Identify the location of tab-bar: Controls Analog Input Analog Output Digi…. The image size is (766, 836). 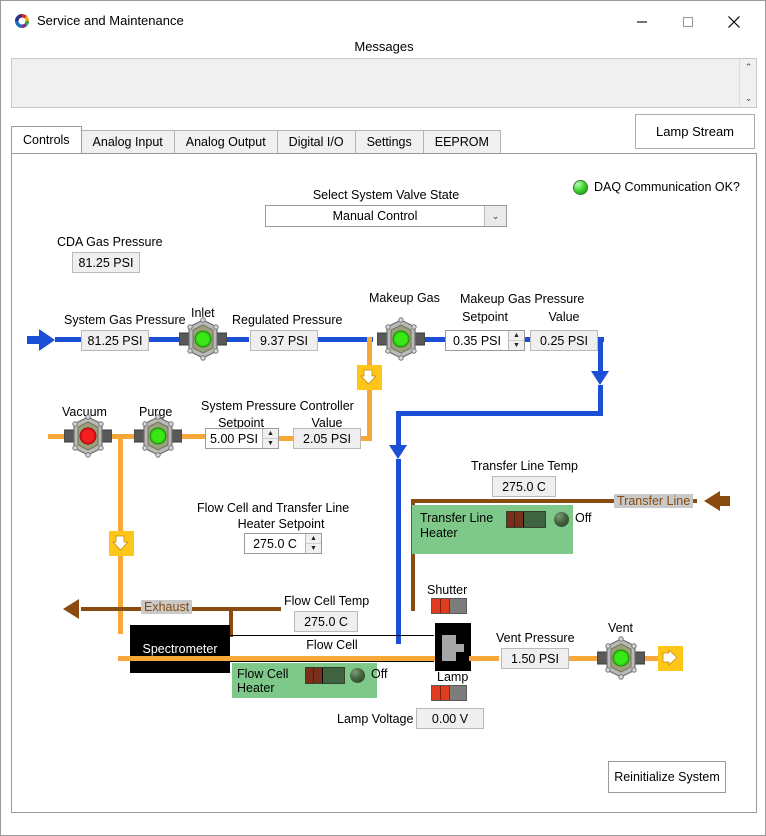
(256, 139).